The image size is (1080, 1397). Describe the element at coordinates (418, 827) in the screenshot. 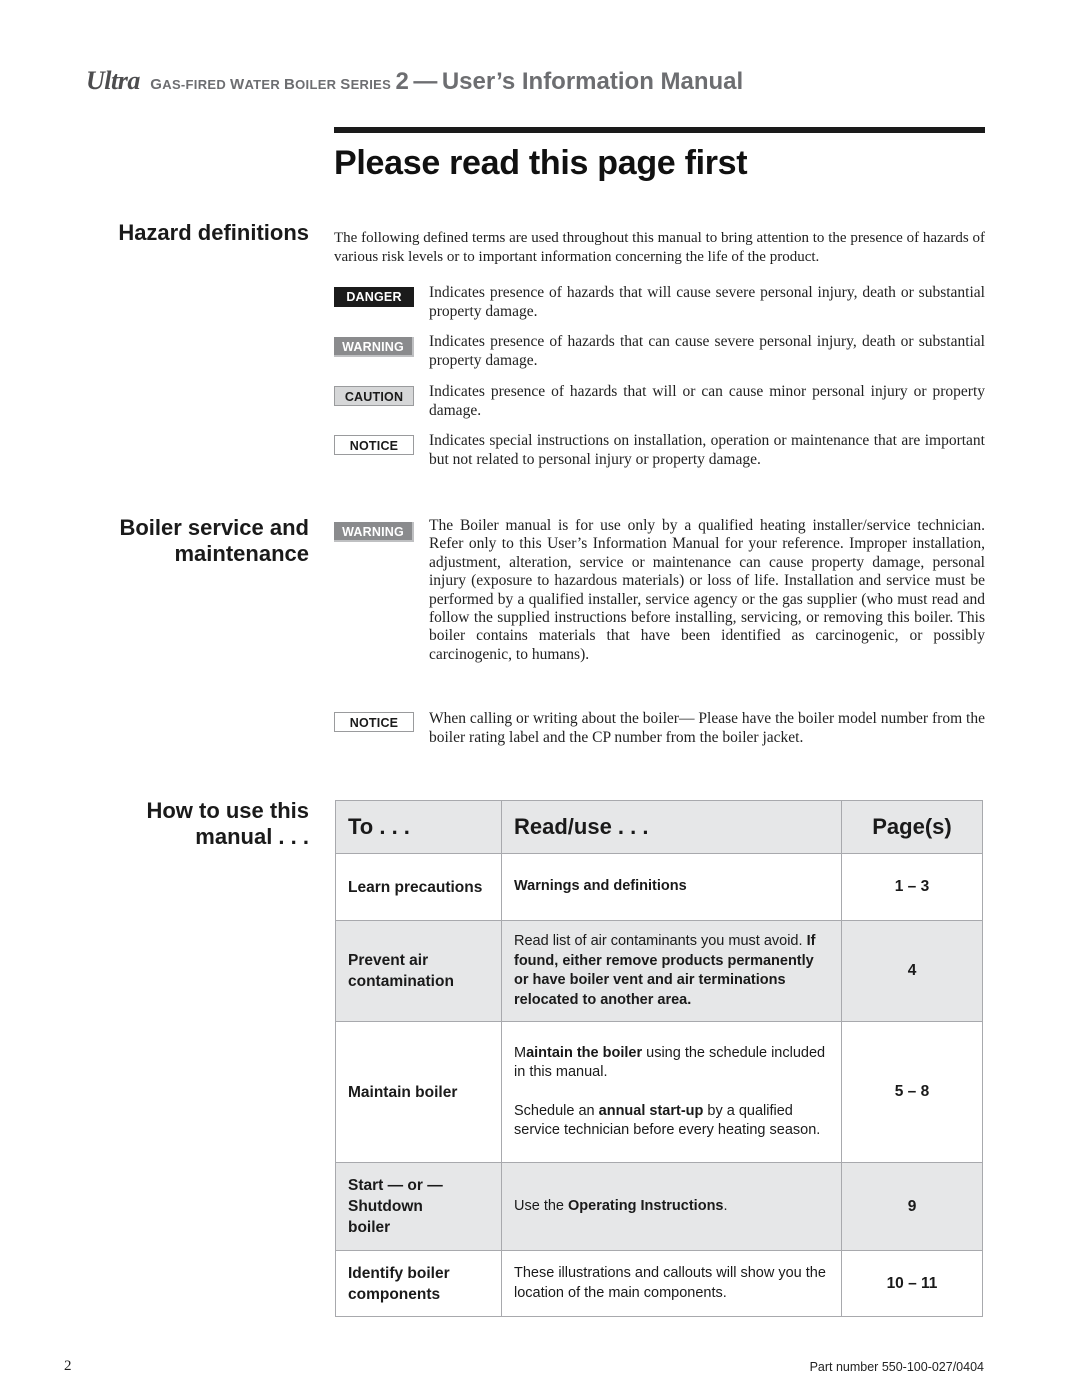

I see `column-header-to: To . . .` at that location.